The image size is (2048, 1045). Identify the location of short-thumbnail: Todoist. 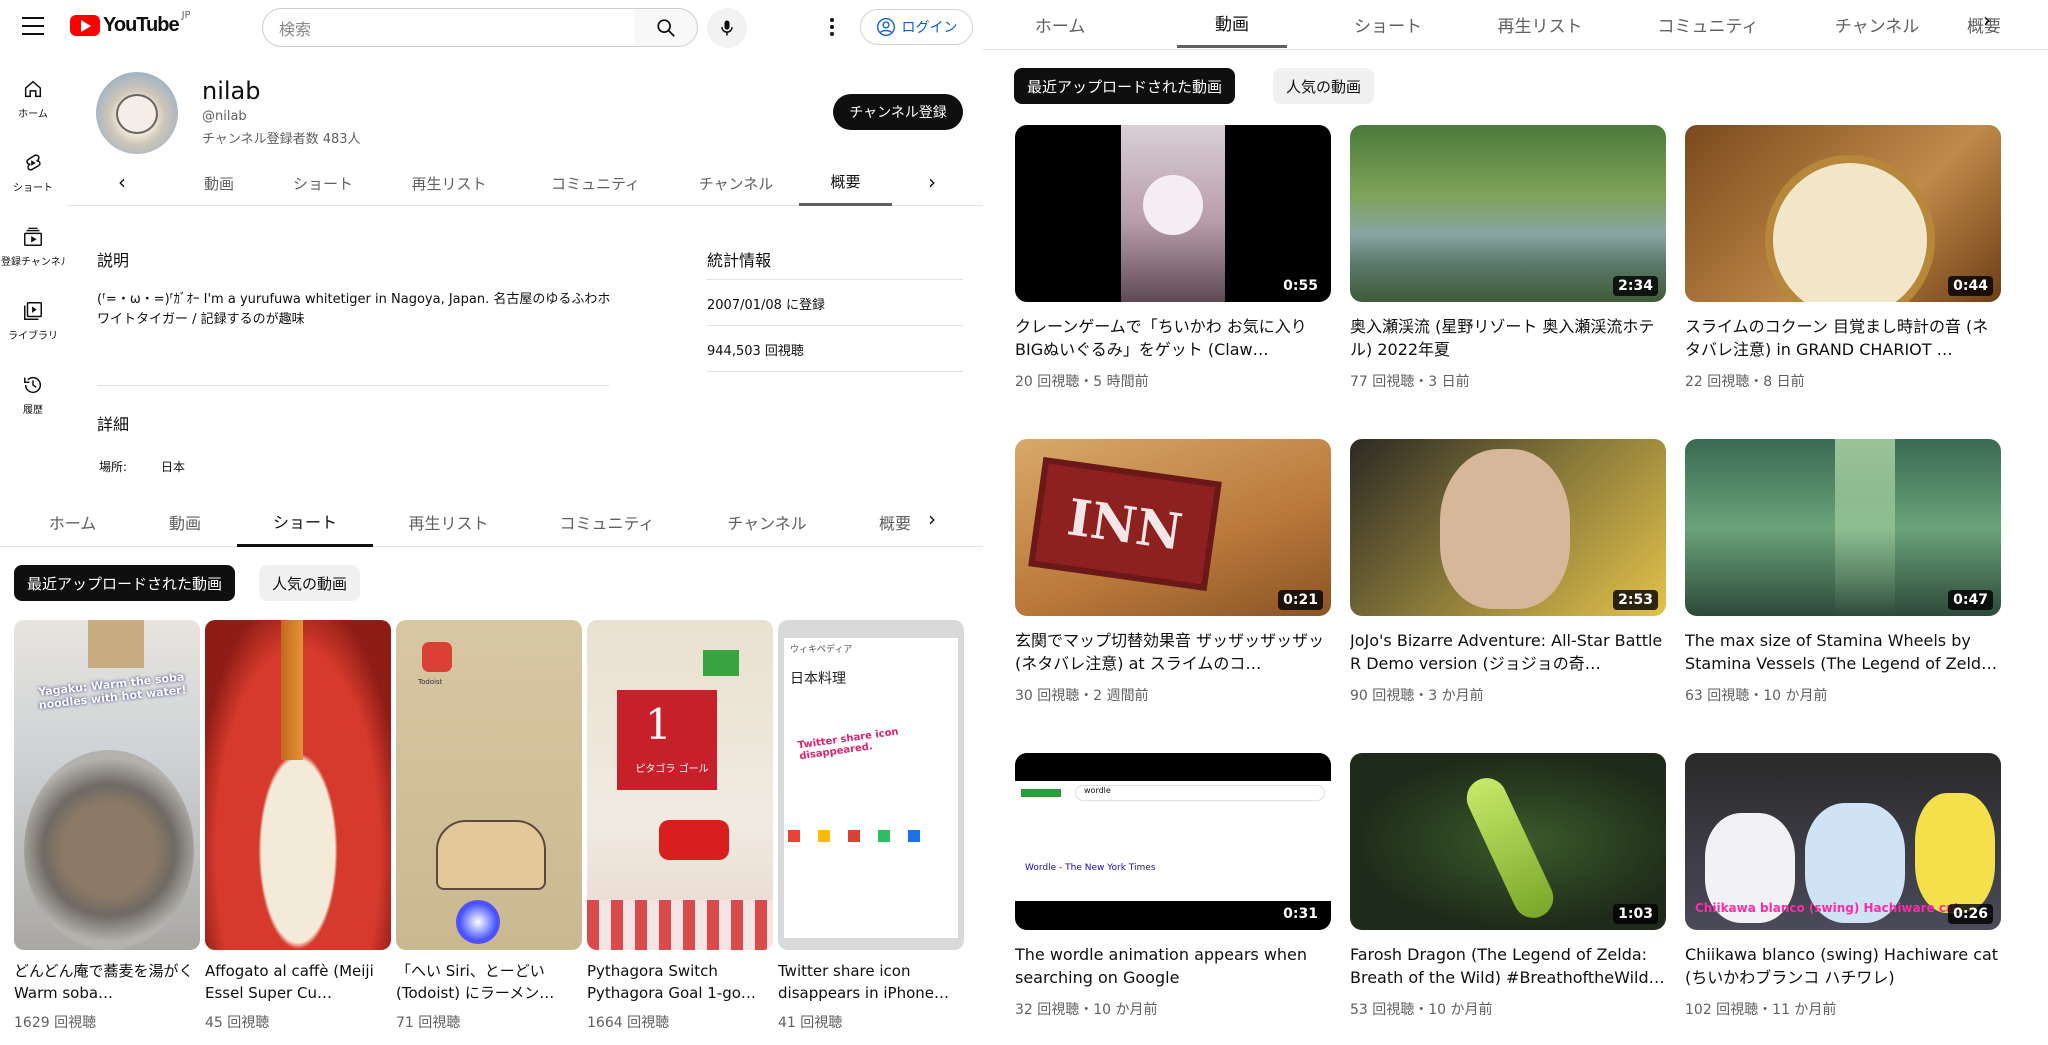
(489, 785).